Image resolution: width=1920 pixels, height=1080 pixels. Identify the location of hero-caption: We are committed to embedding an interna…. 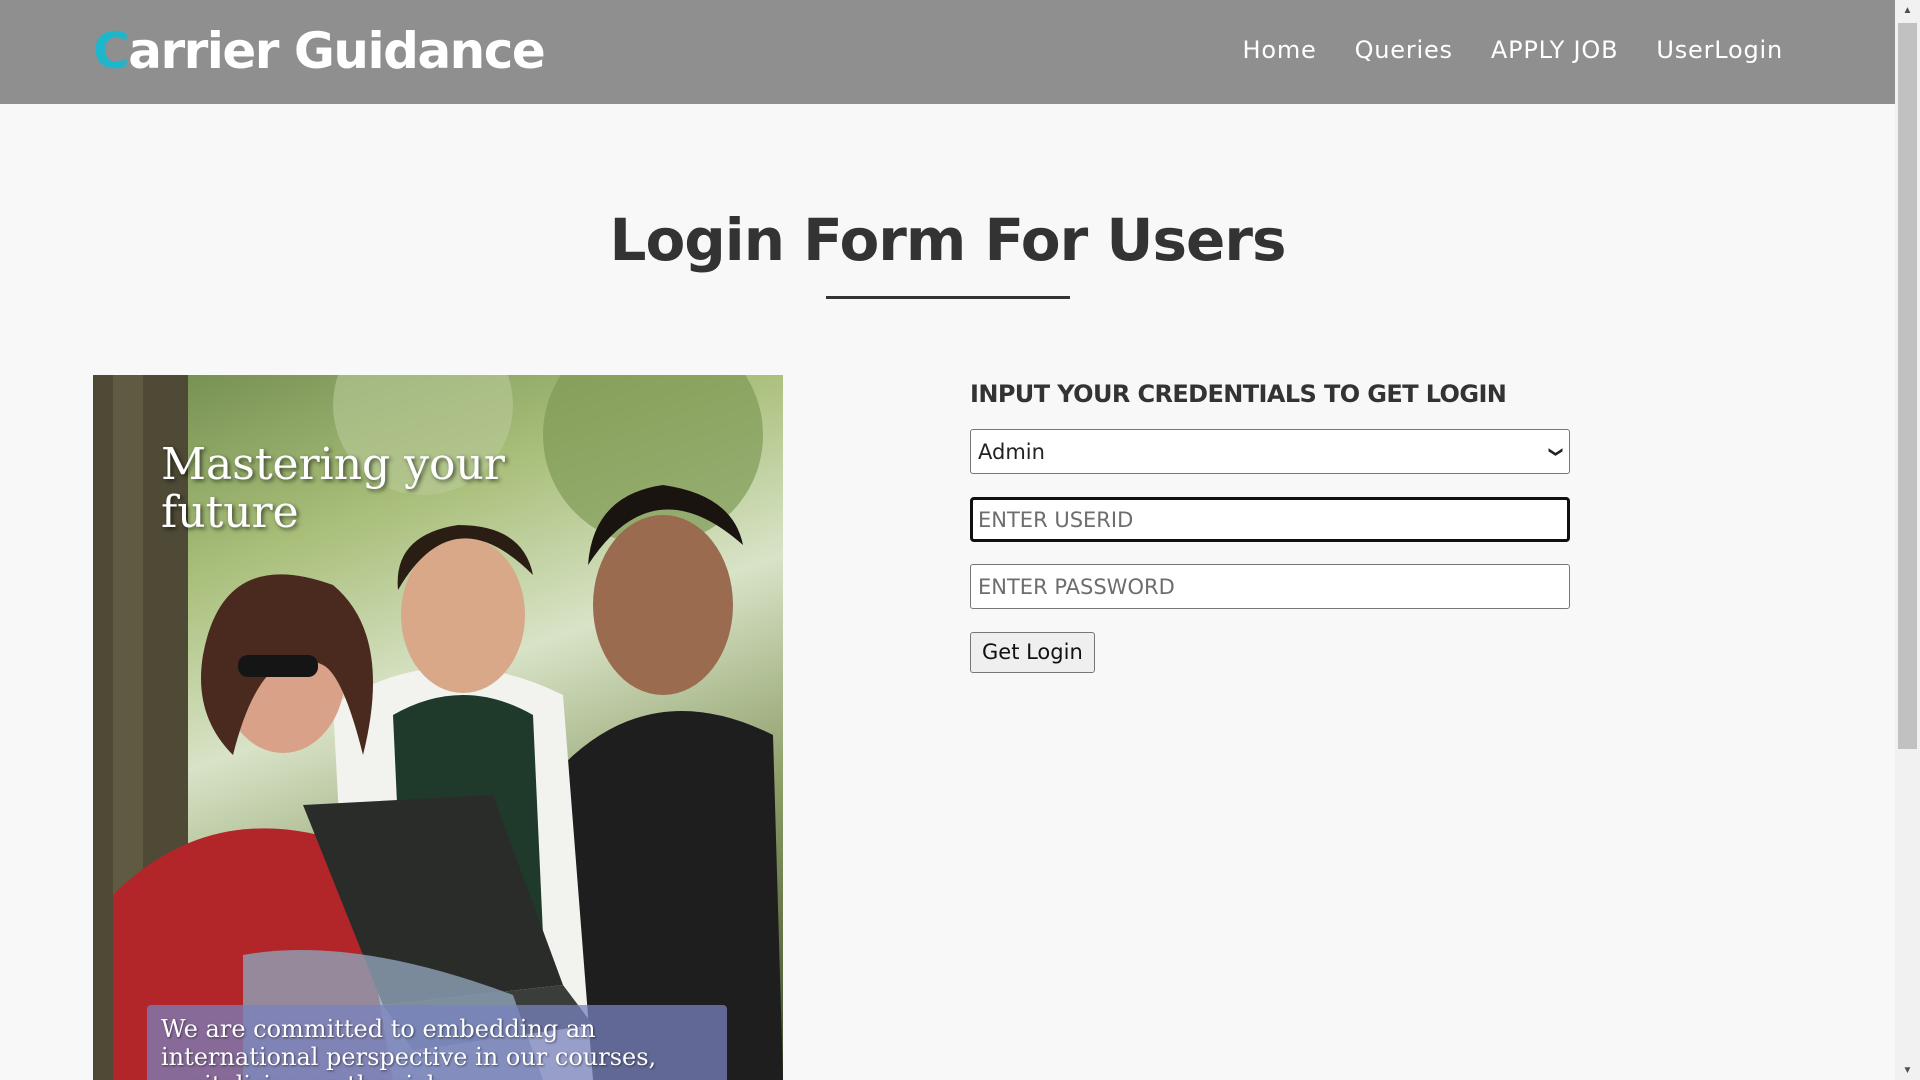
(409, 1047).